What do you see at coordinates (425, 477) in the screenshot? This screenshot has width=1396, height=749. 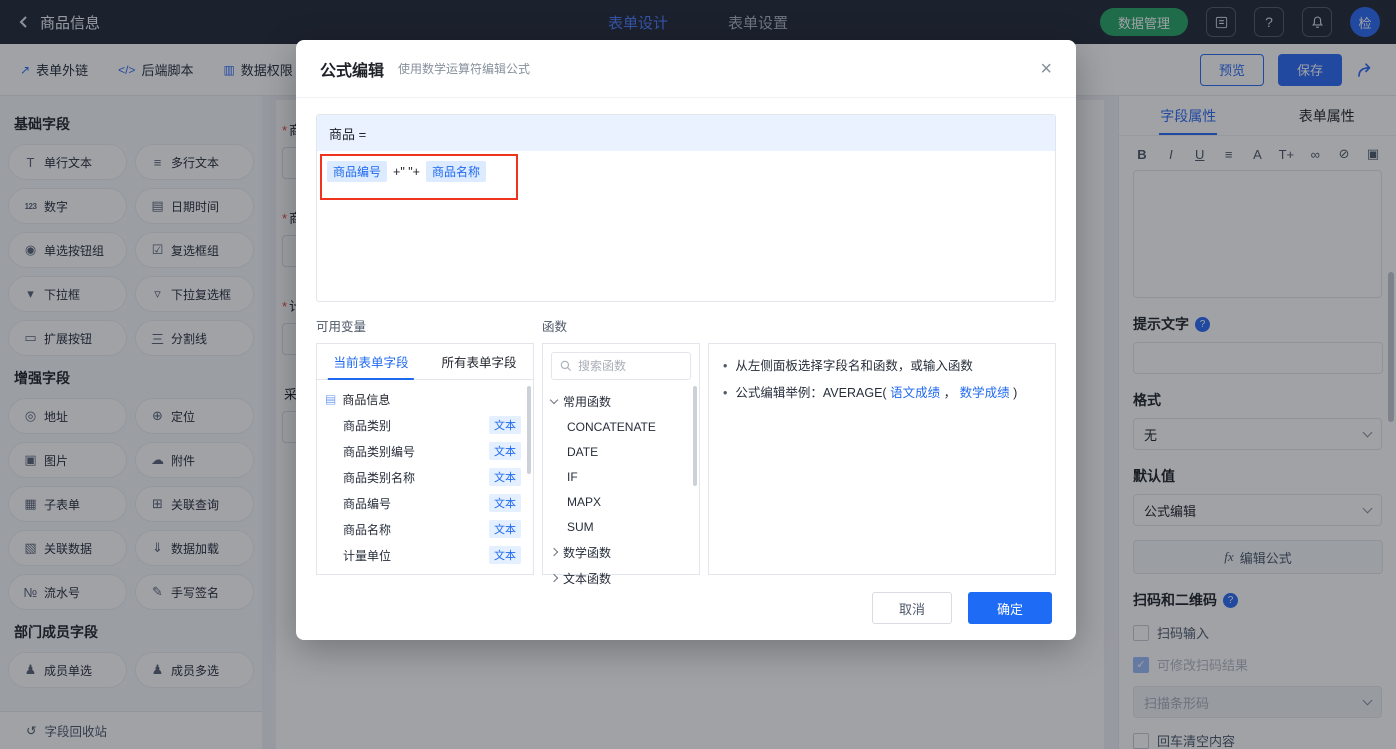 I see `variable-row: 商品类别名称 文本` at bounding box center [425, 477].